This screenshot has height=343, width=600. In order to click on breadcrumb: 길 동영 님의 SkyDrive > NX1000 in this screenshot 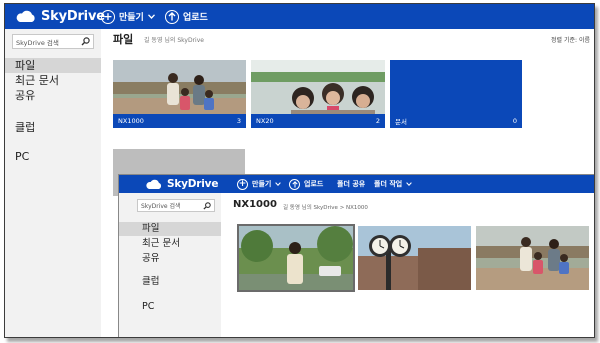, I will do `click(325, 207)`.